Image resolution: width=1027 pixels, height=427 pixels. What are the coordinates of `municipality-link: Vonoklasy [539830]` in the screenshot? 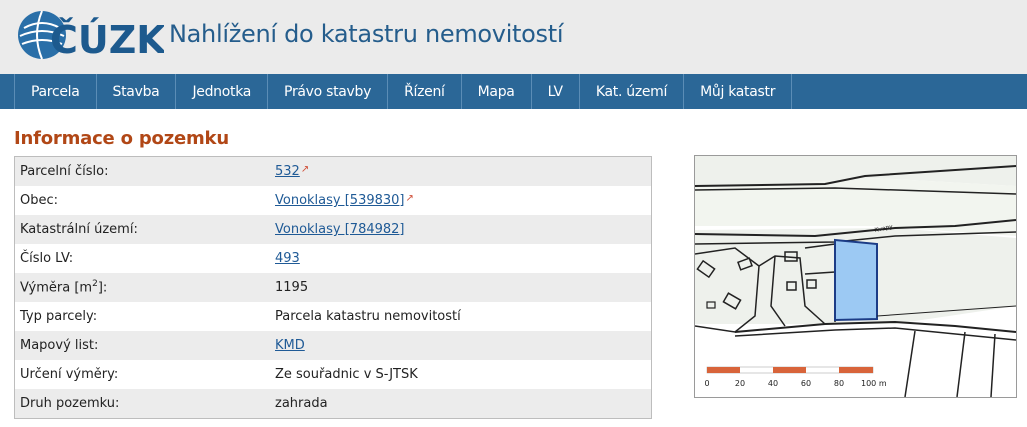 It's located at (340, 200).